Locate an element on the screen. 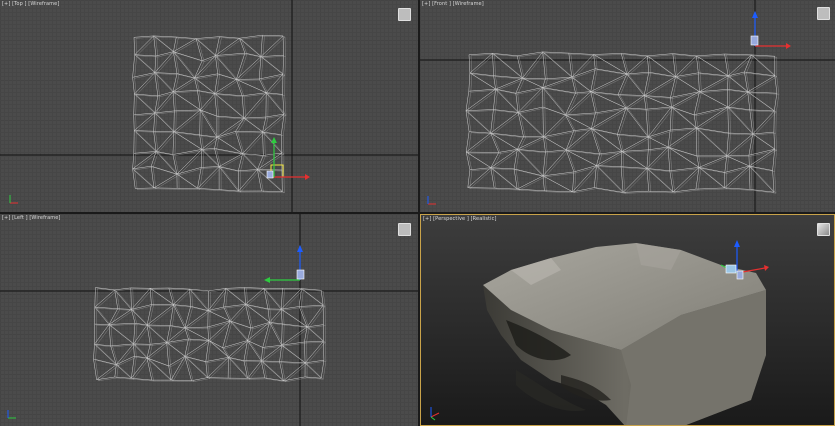 The width and height of the screenshot is (835, 426). rock-wireframe-front is located at coordinates (622, 122).